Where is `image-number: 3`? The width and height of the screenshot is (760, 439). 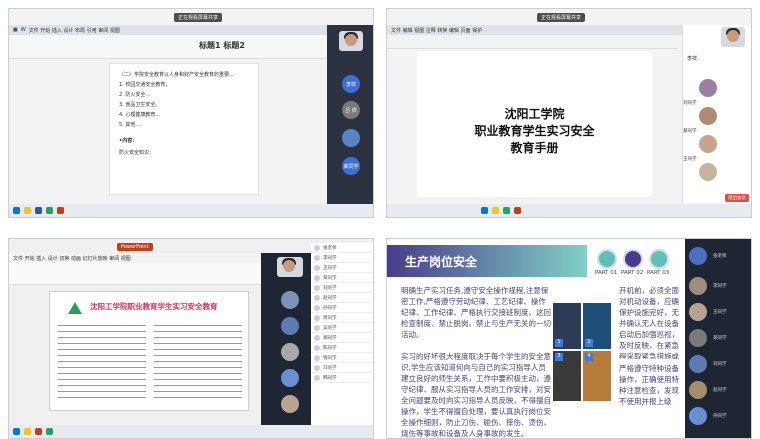
image-number: 3 is located at coordinates (559, 357).